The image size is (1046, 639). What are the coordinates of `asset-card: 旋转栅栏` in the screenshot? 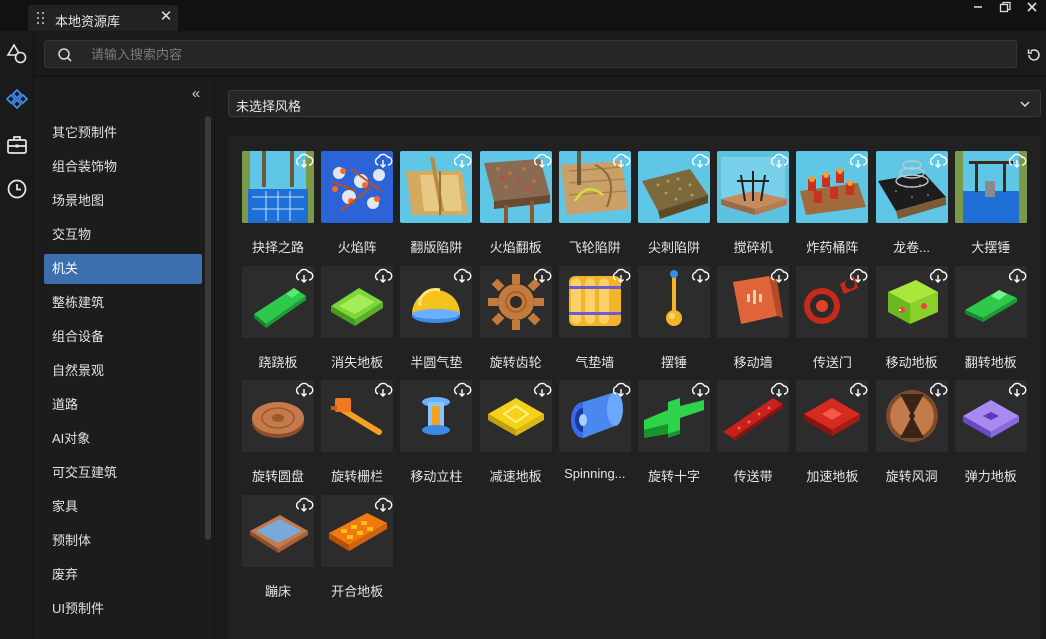 It's located at (357, 436).